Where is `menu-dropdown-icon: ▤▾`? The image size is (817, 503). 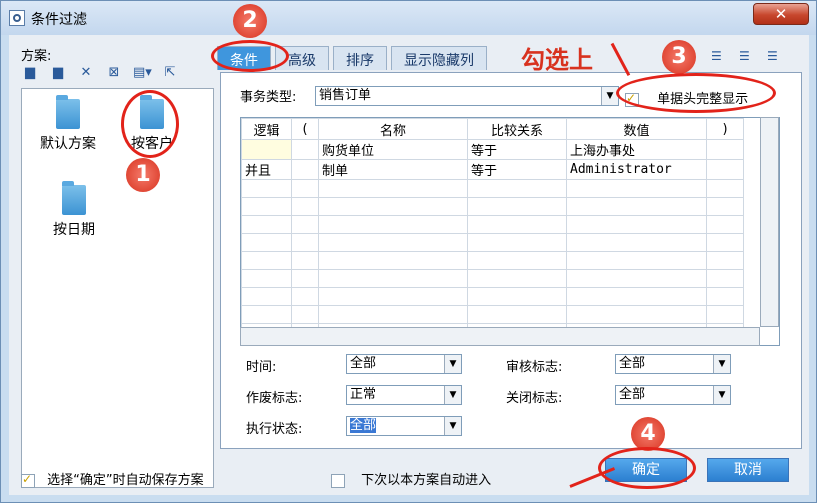 menu-dropdown-icon: ▤▾ is located at coordinates (142, 73).